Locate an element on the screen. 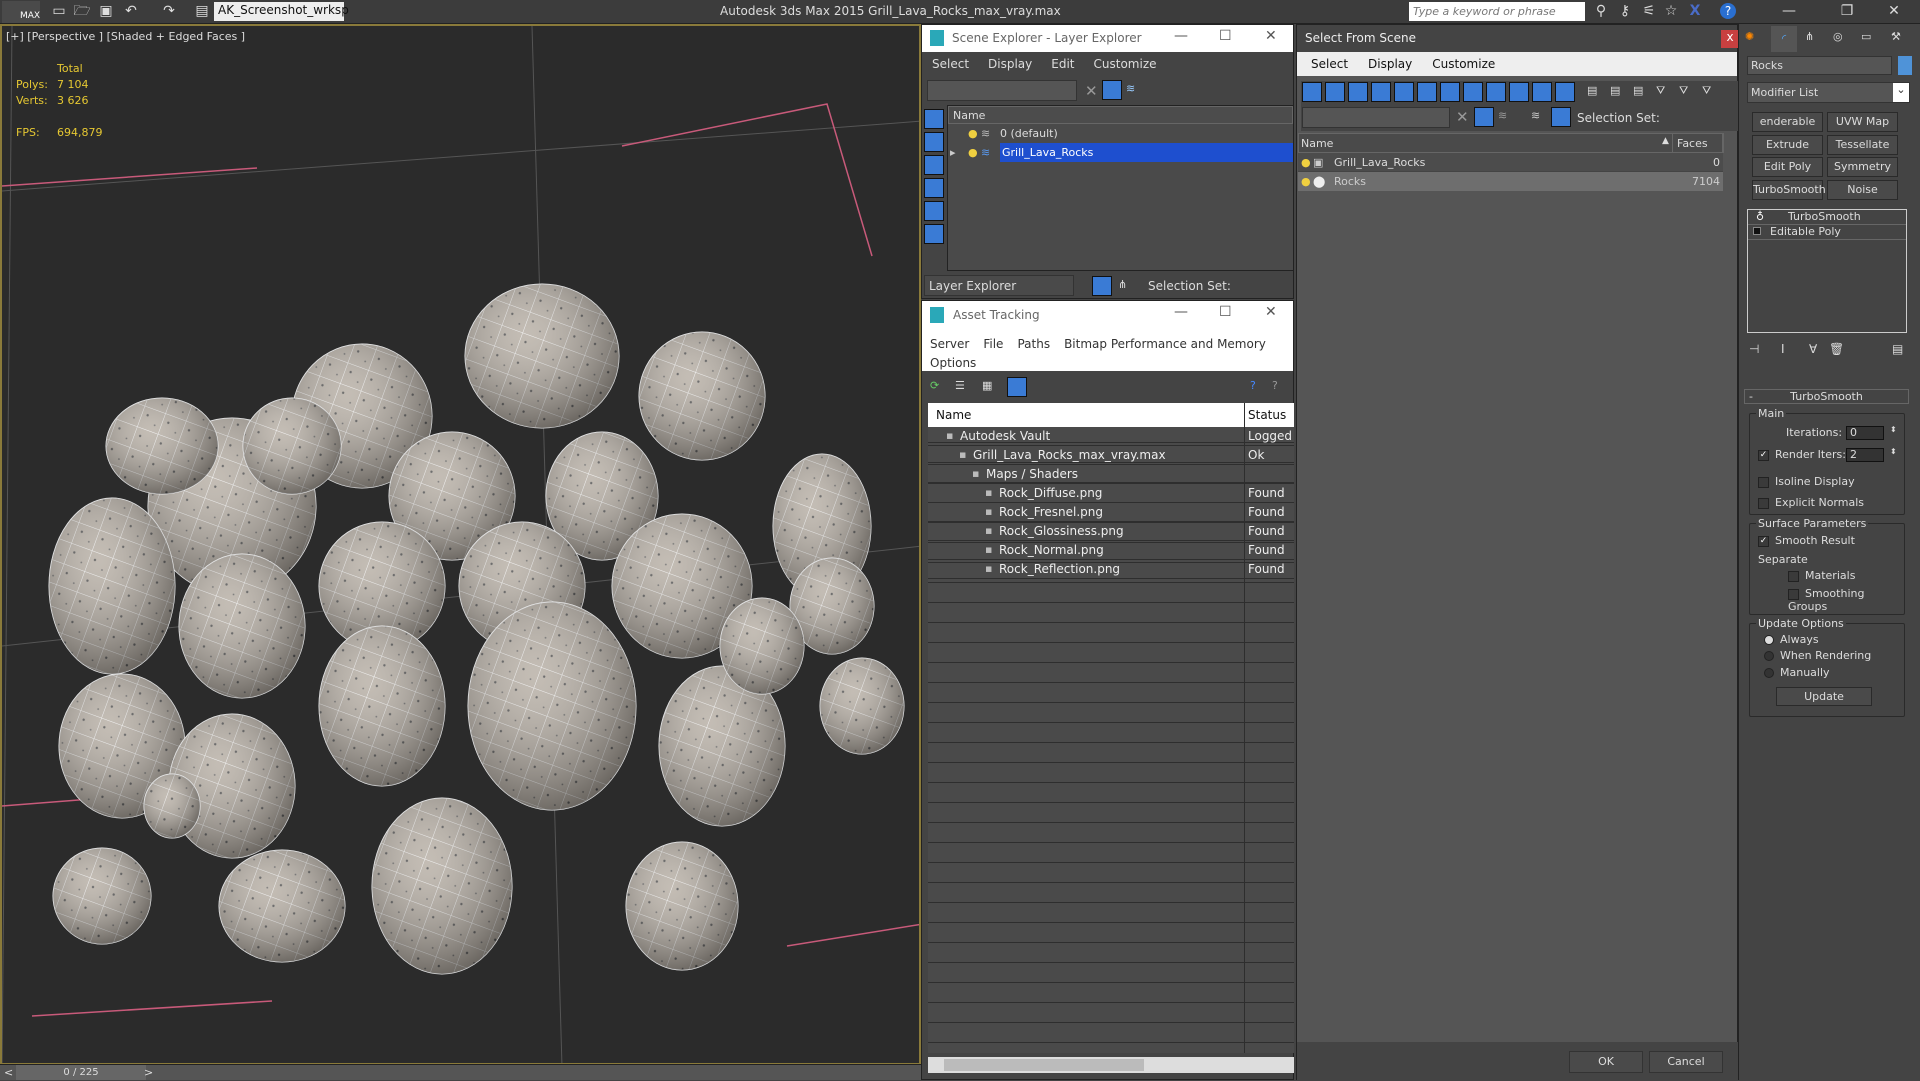 The width and height of the screenshot is (1920, 1081). stack-item-turbosmooth: ♁ TurboSmooth is located at coordinates (1827, 217).